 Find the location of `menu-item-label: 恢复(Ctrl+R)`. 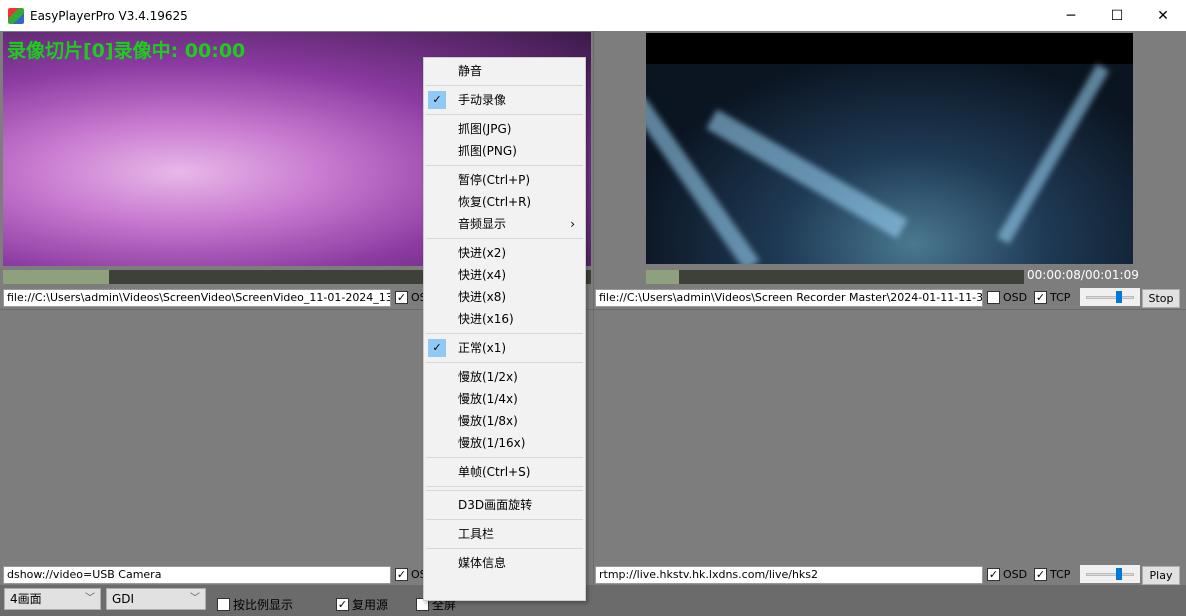

menu-item-label: 恢复(Ctrl+R) is located at coordinates (495, 202).